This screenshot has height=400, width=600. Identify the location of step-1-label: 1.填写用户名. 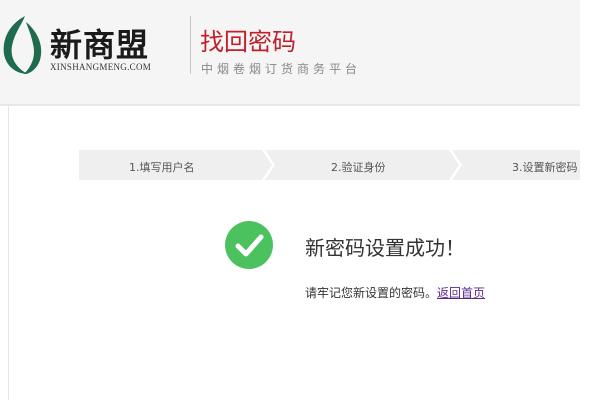
(162, 167).